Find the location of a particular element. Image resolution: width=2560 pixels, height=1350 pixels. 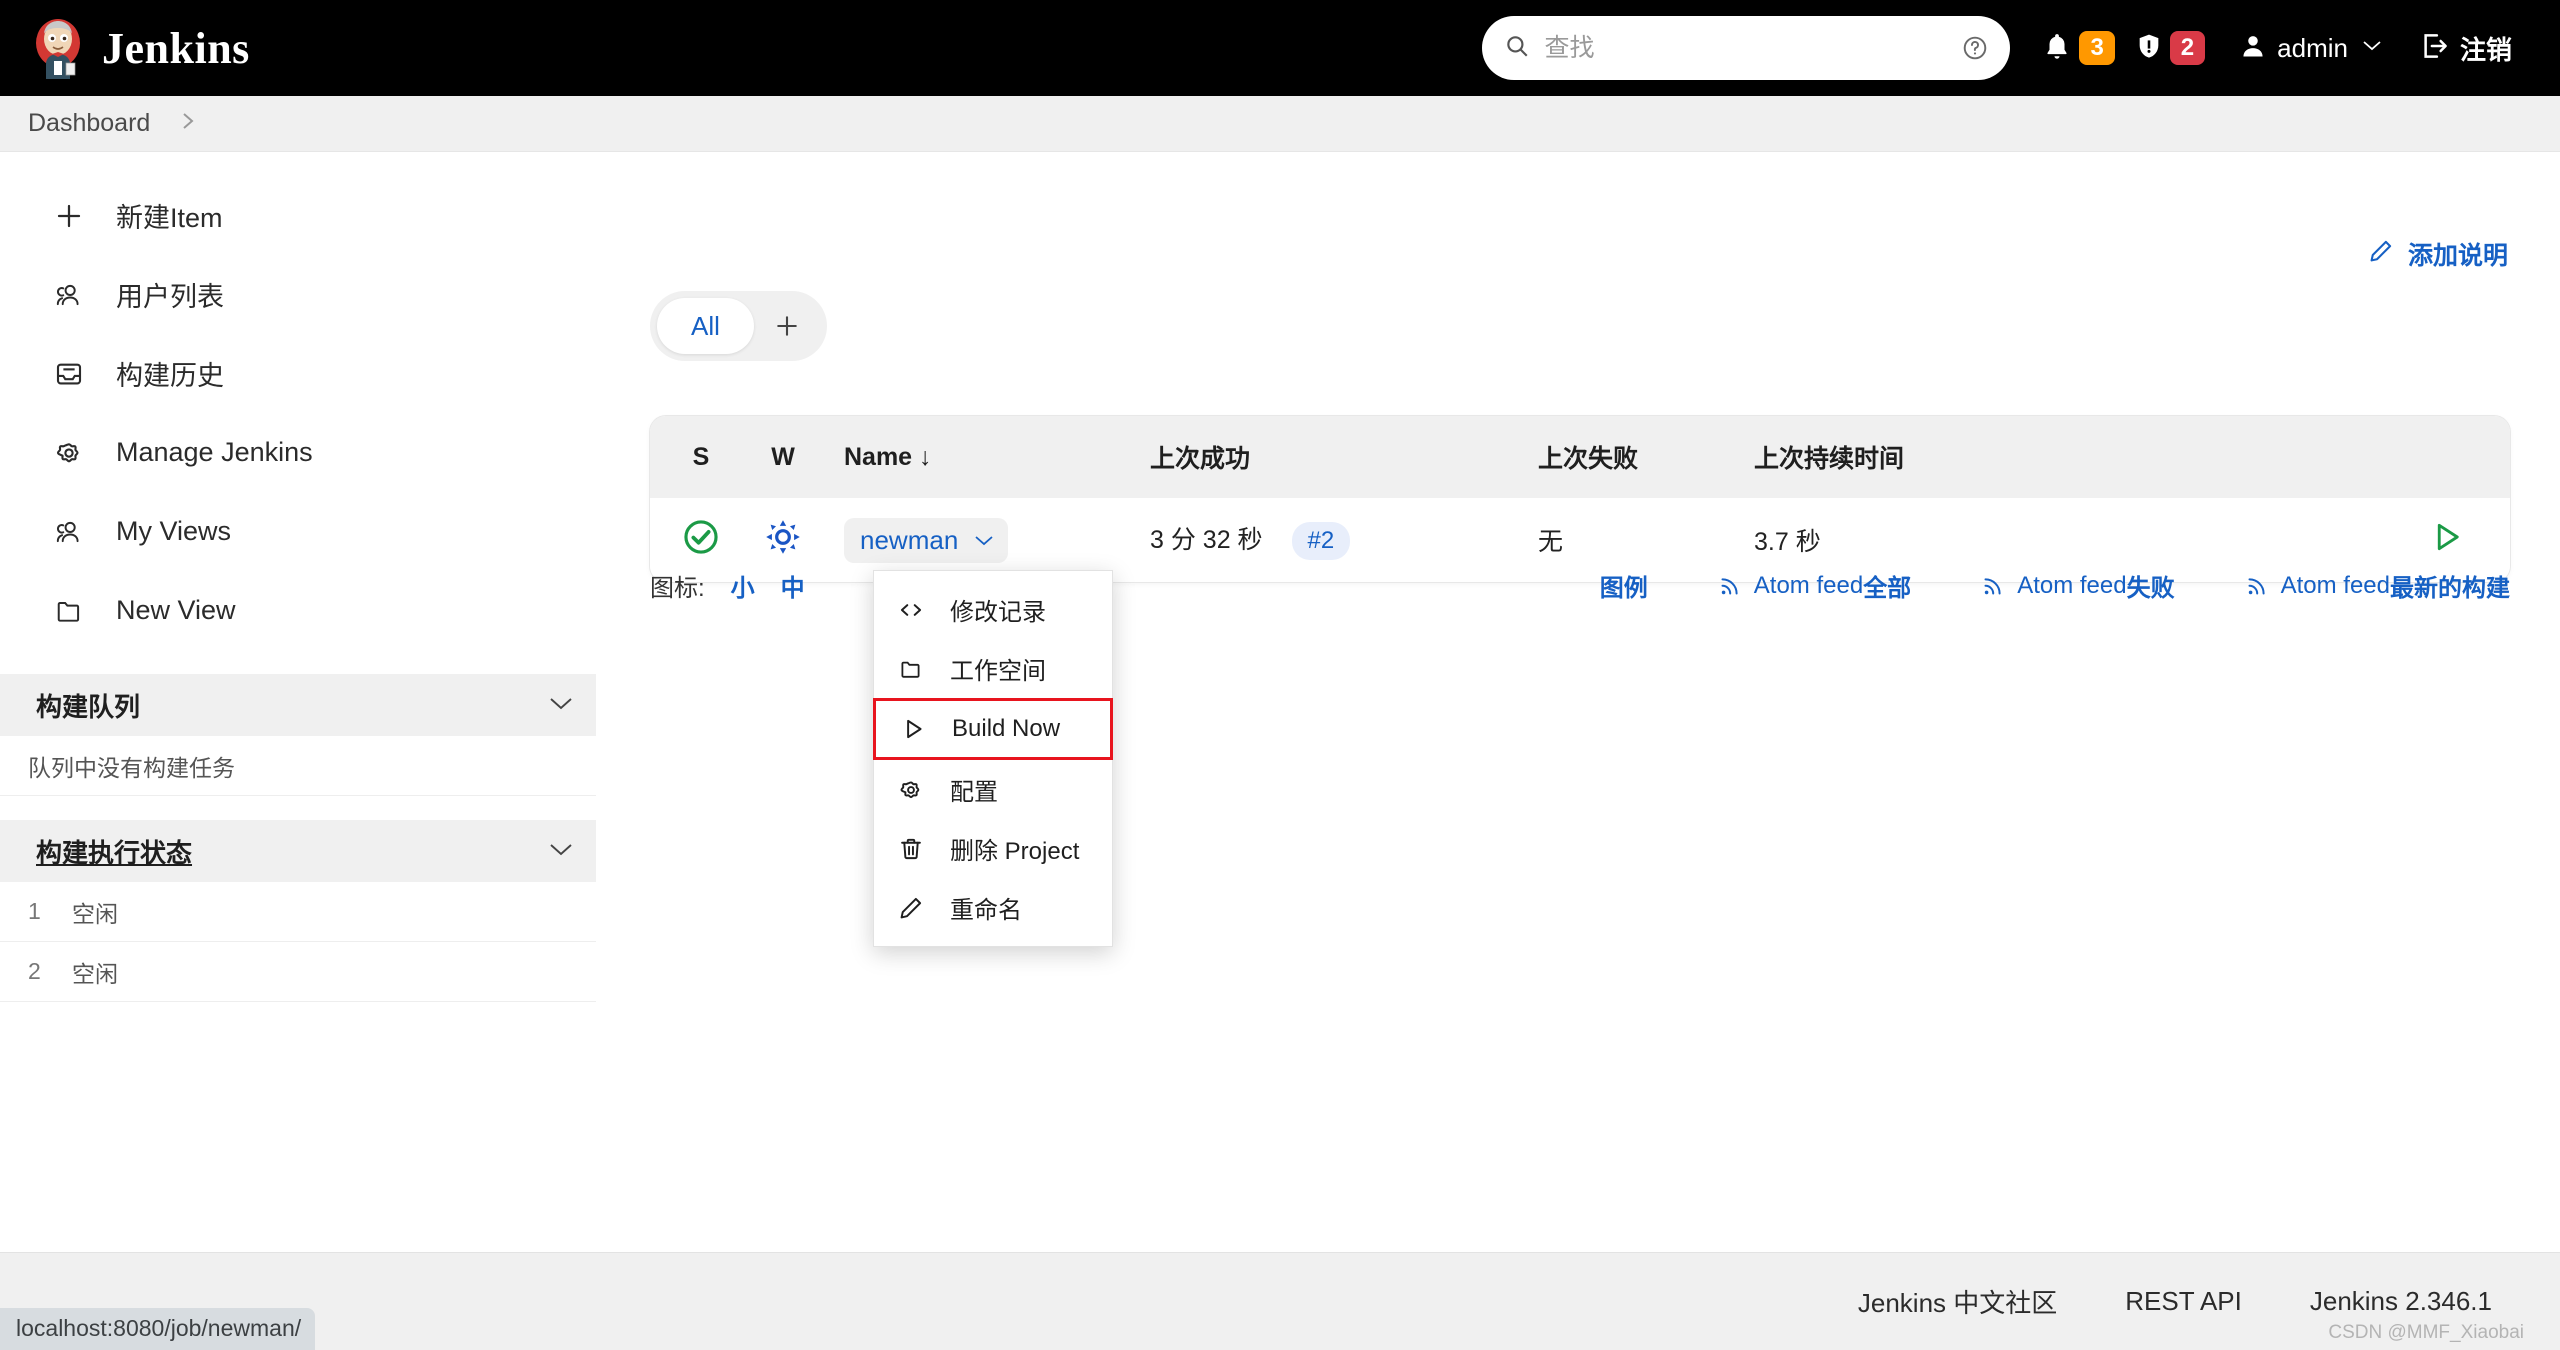

atom-feed-failed-link: Atom feed 失败 is located at coordinates (2078, 585).